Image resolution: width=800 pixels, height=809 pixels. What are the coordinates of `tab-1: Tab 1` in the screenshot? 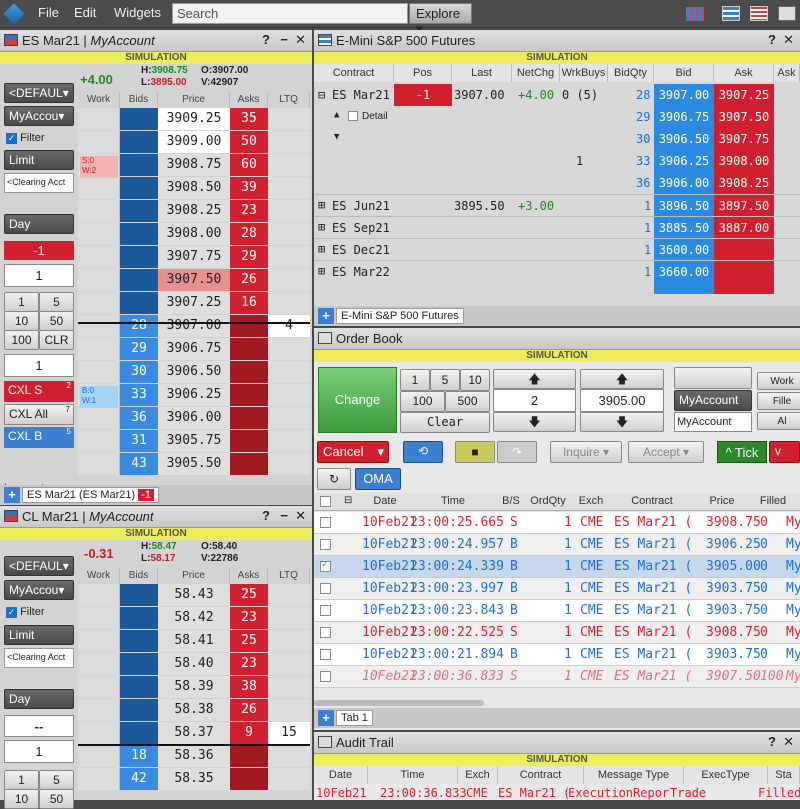 It's located at (354, 718).